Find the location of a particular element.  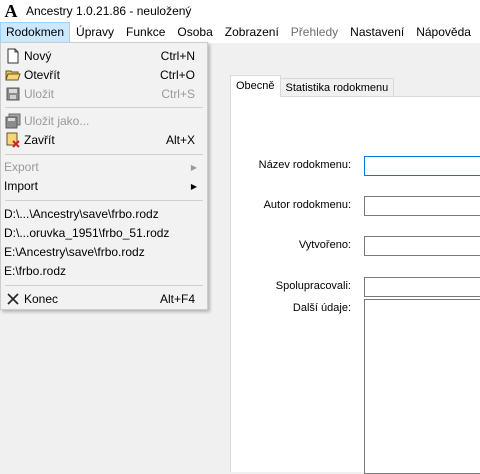

zavrit-label: Zavřít is located at coordinates (39, 140).